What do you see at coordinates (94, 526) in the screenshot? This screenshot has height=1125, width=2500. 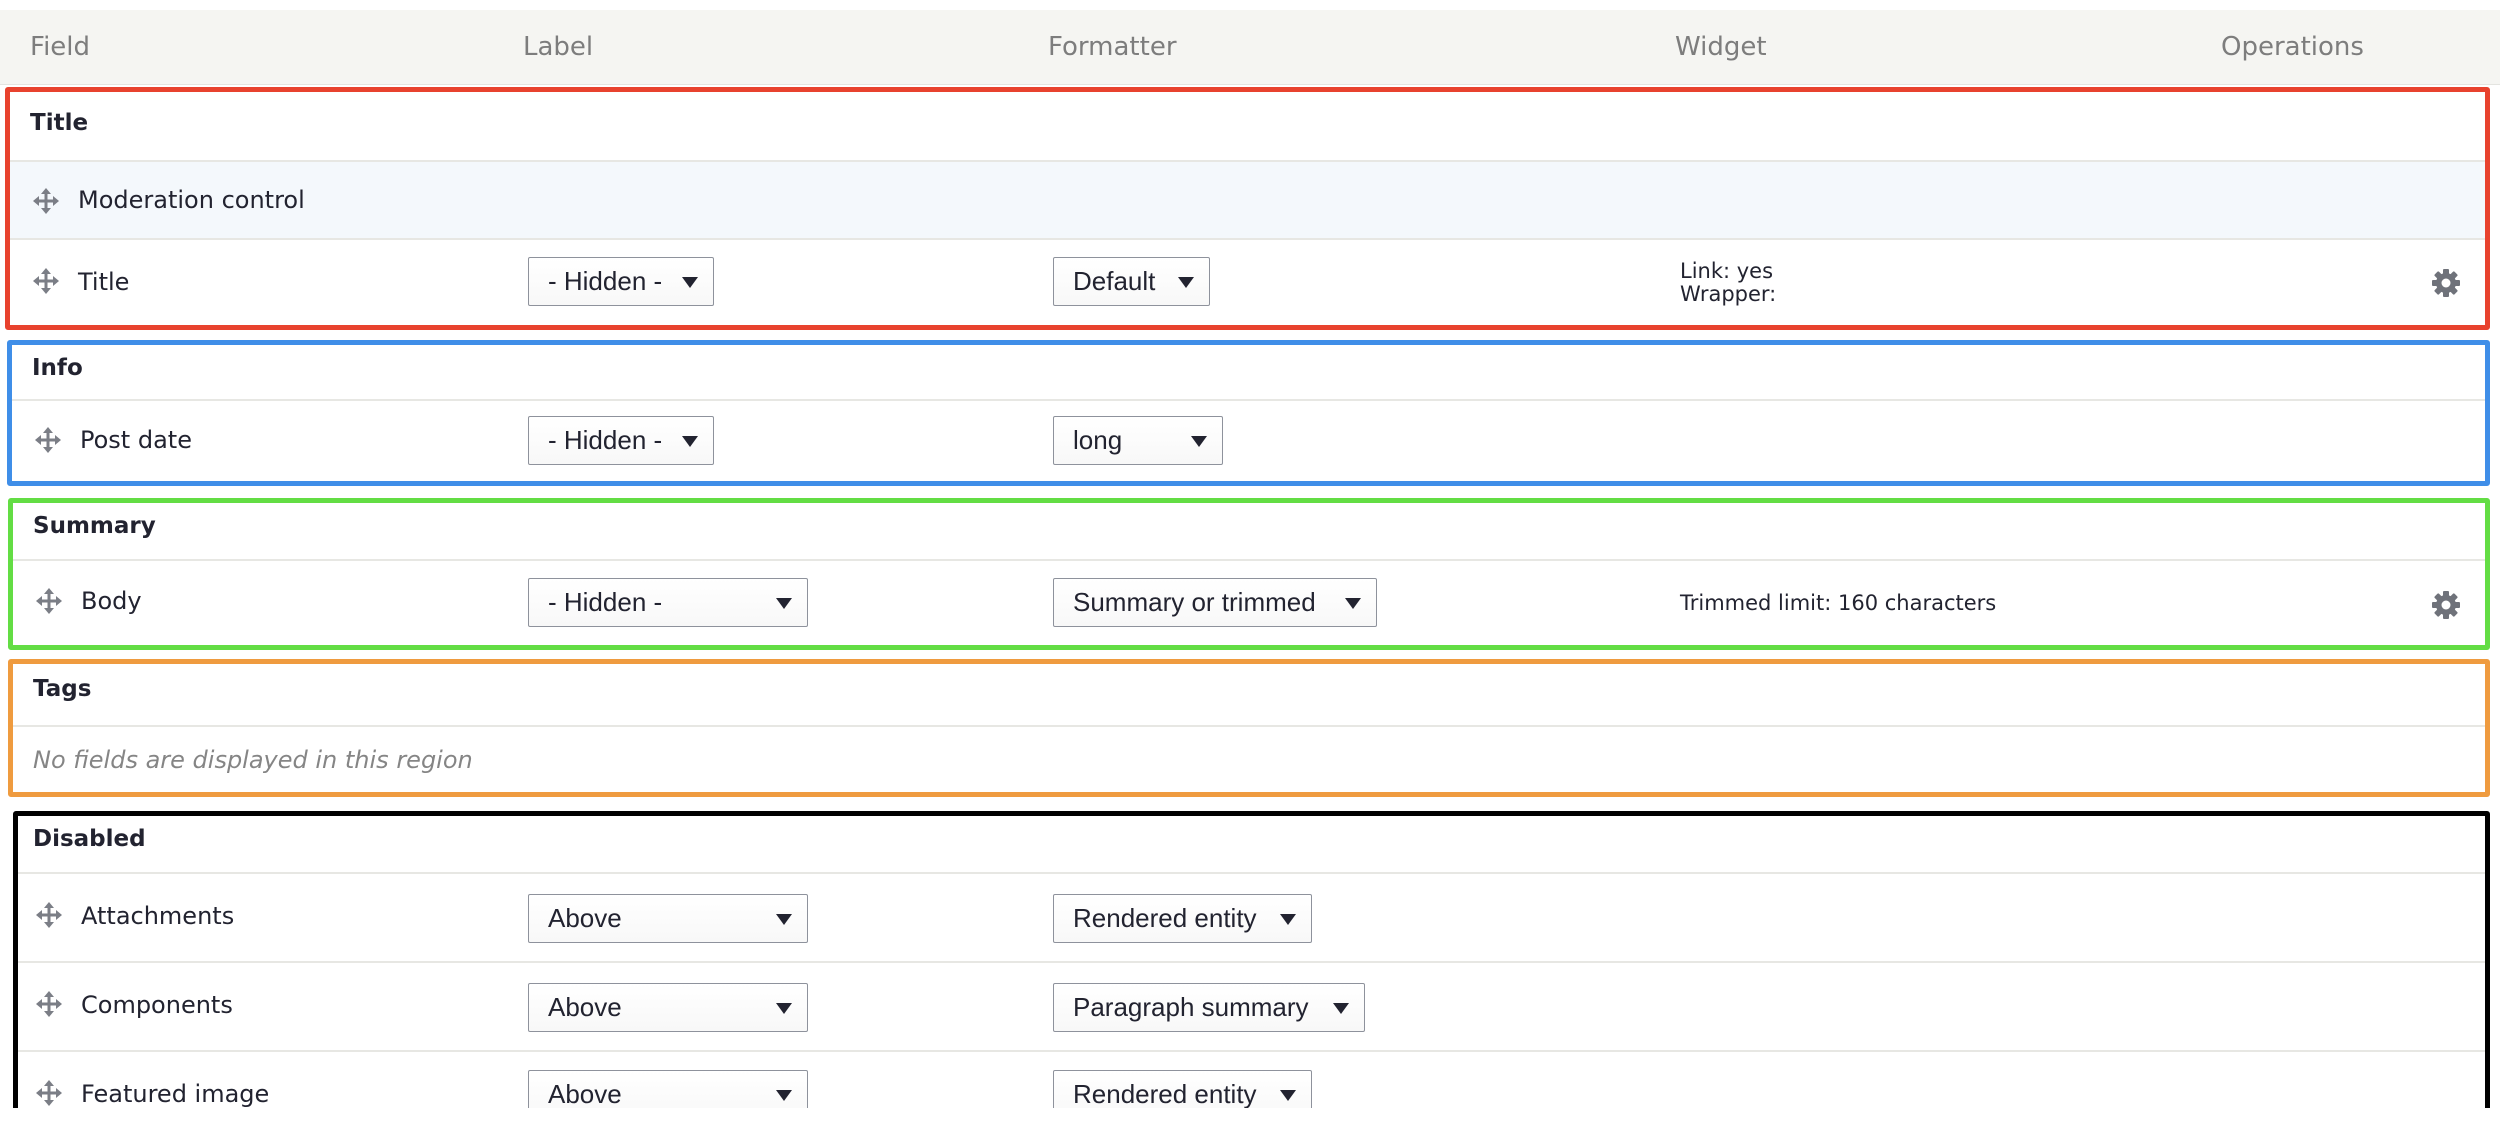 I see `region-summary-label: Summary` at bounding box center [94, 526].